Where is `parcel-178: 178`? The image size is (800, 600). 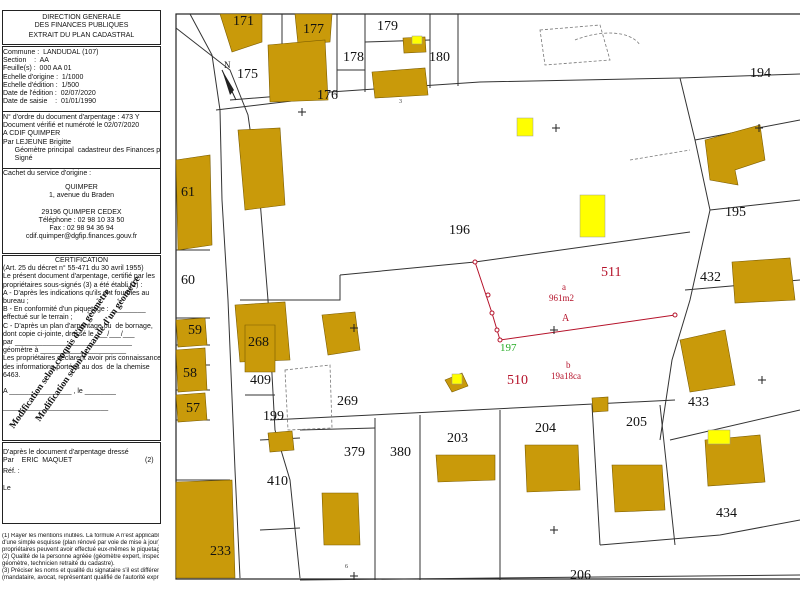 parcel-178: 178 is located at coordinates (353, 57).